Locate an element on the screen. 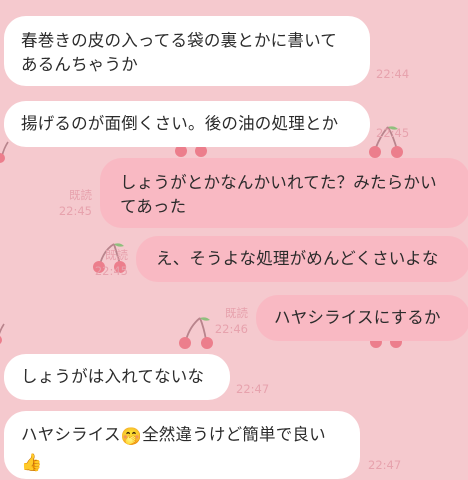 The height and width of the screenshot is (480, 468). incoming-message: 揚げるのが面倒くさい。後の油の処理とか is located at coordinates (187, 124).